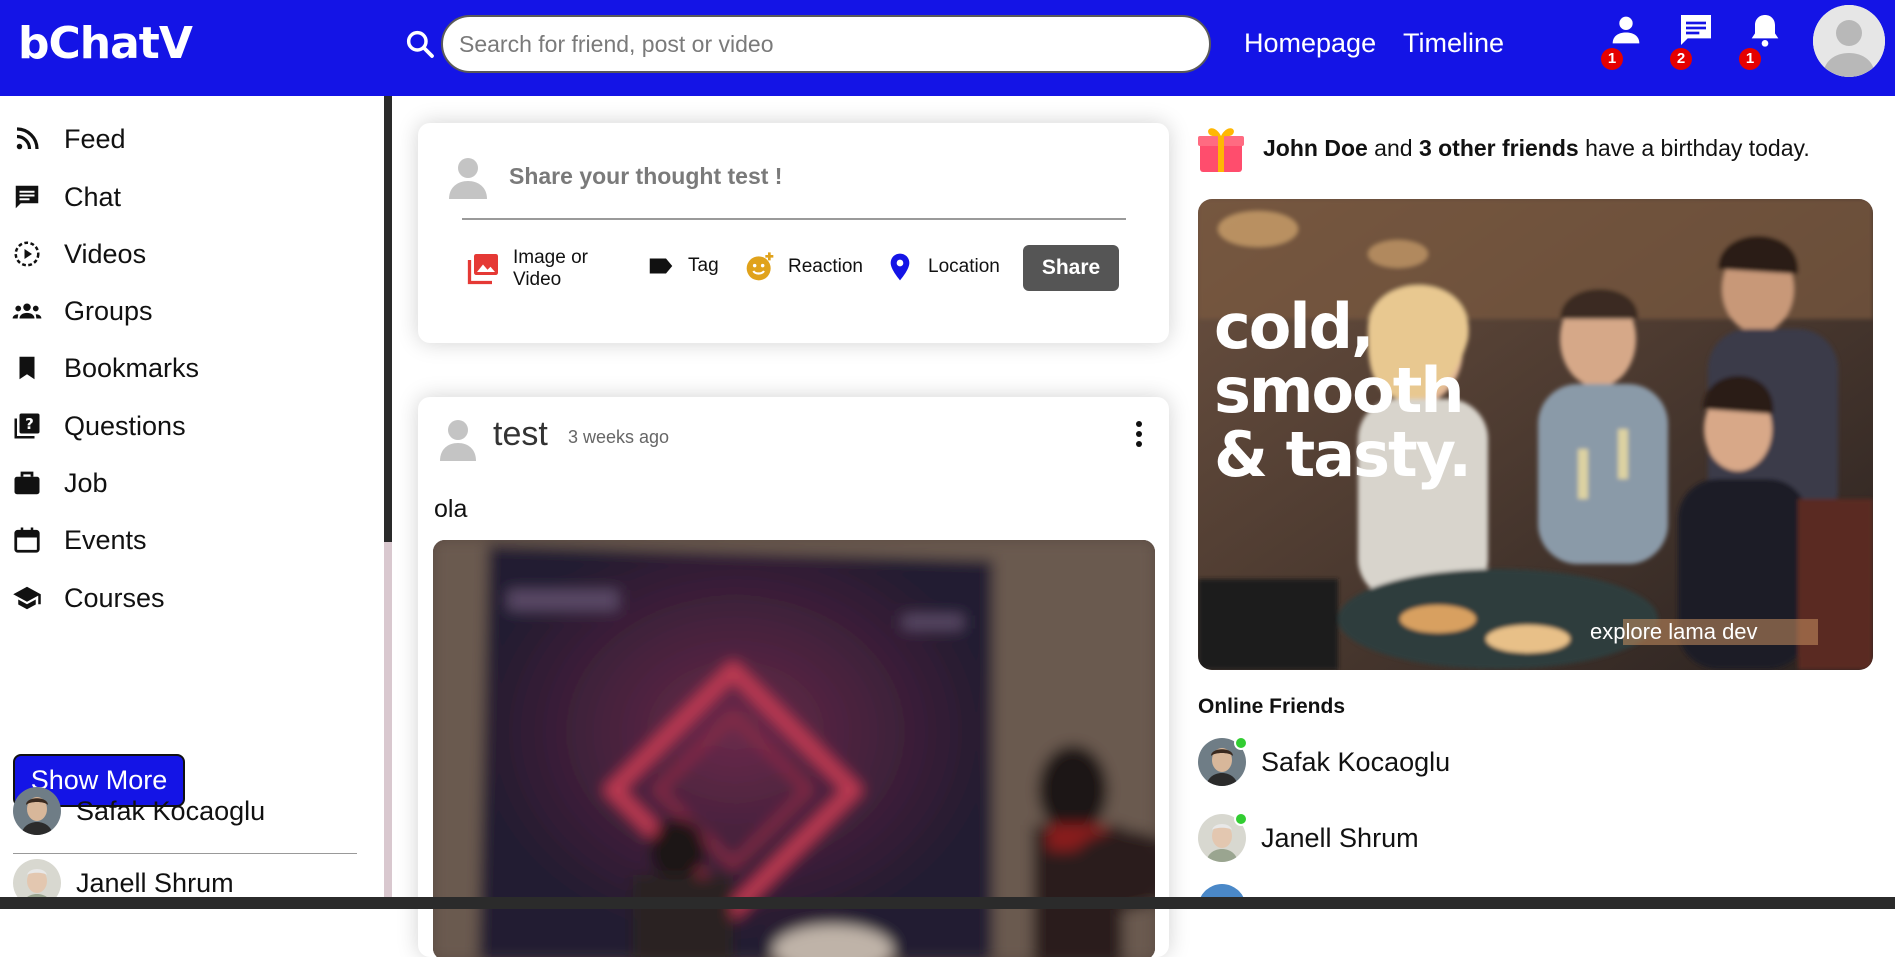 The image size is (1895, 957). Describe the element at coordinates (1750, 59) in the screenshot. I see `notifications-badge: 1` at that location.